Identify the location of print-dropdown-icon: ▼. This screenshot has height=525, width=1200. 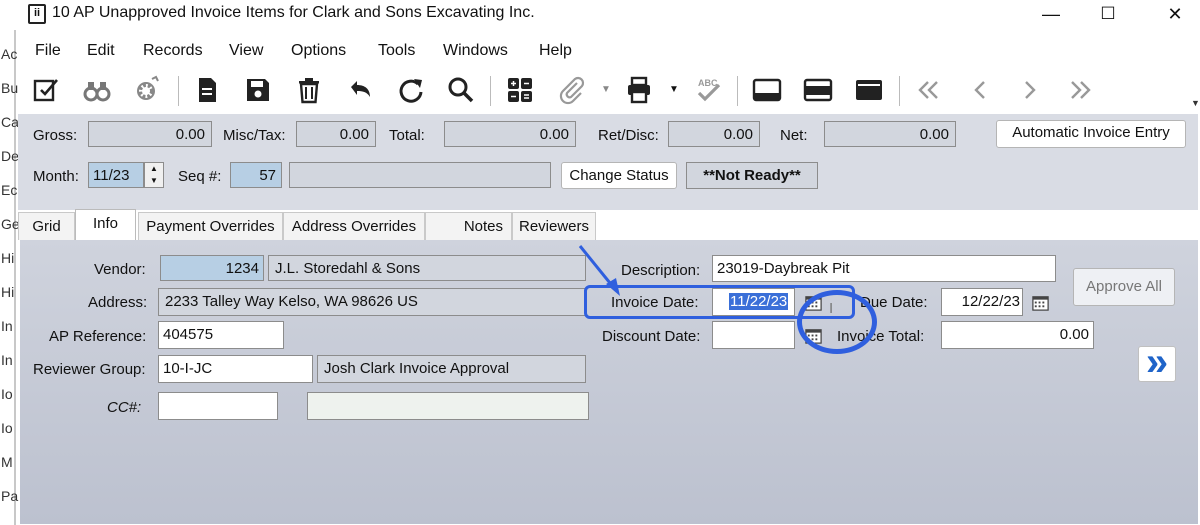
(674, 89).